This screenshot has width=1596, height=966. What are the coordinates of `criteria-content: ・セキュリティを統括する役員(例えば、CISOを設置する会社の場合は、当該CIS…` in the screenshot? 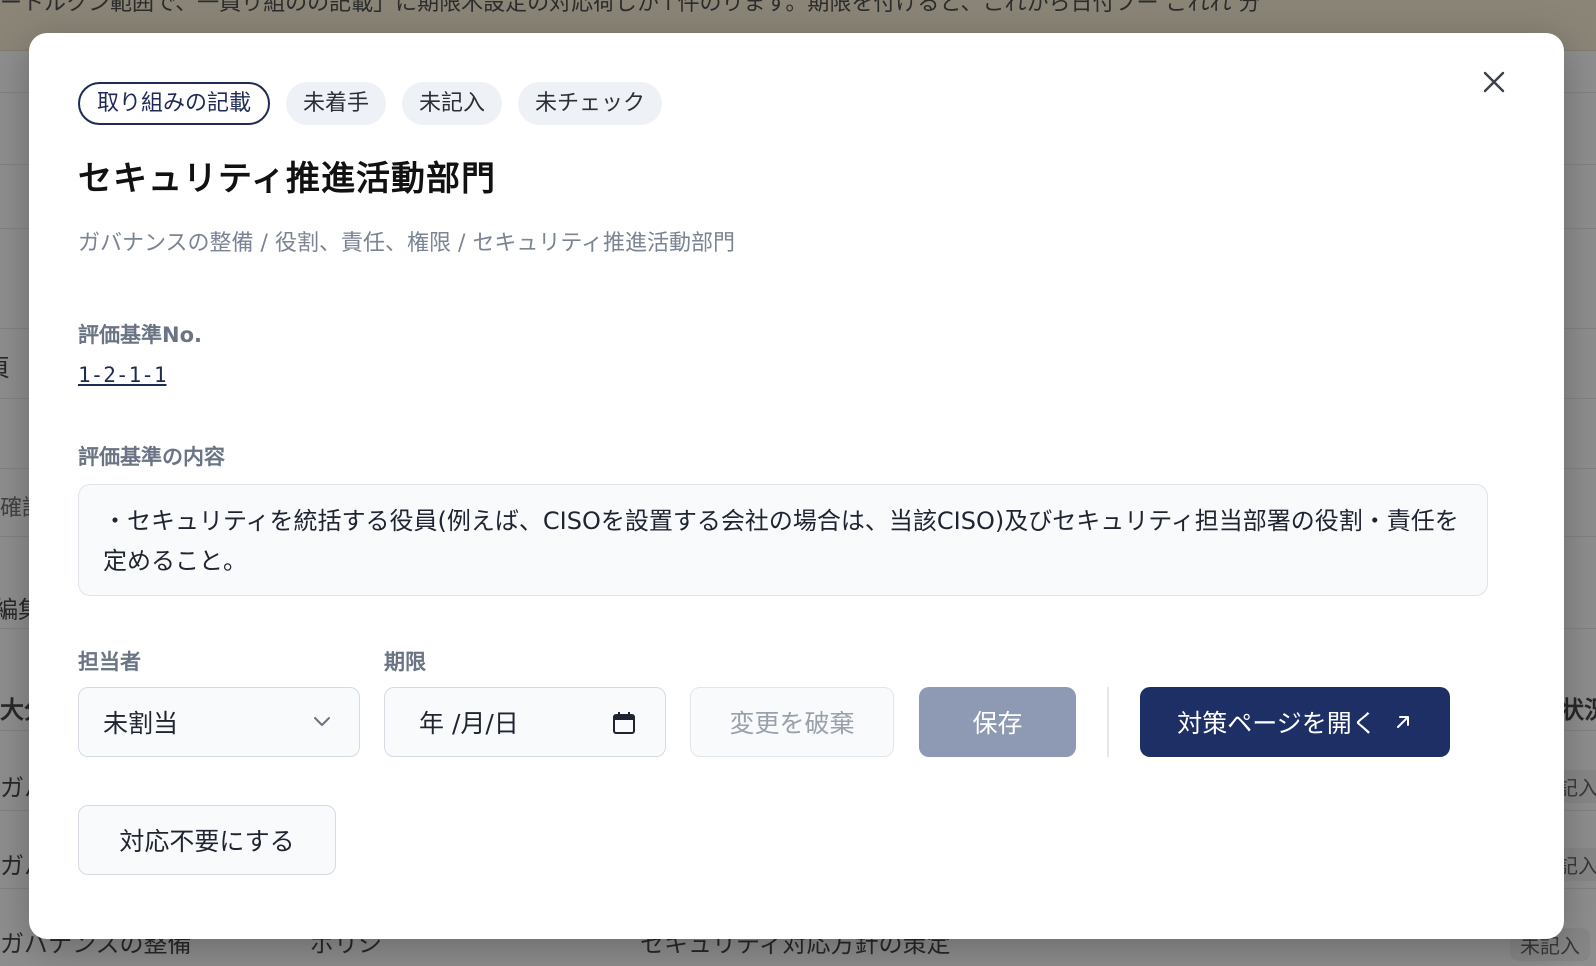 It's located at (783, 540).